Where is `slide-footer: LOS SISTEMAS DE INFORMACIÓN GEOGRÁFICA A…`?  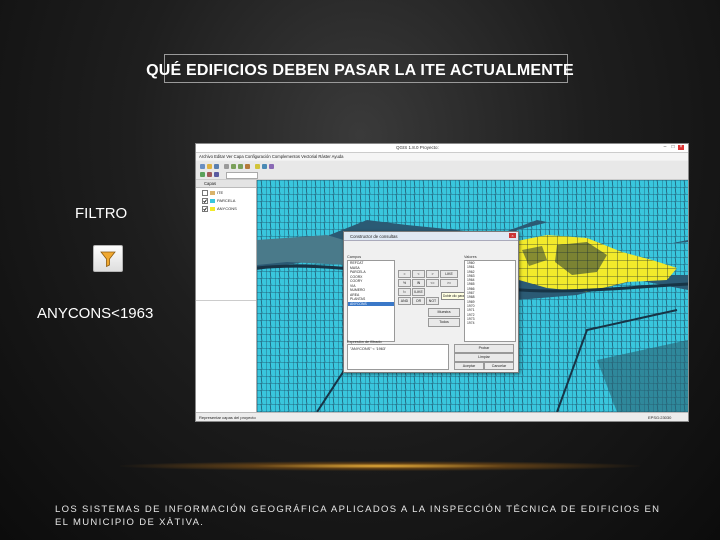
slide-footer: LOS SISTEMAS DE INFORMACIÓN GEOGRÁFICA A… is located at coordinates (358, 516).